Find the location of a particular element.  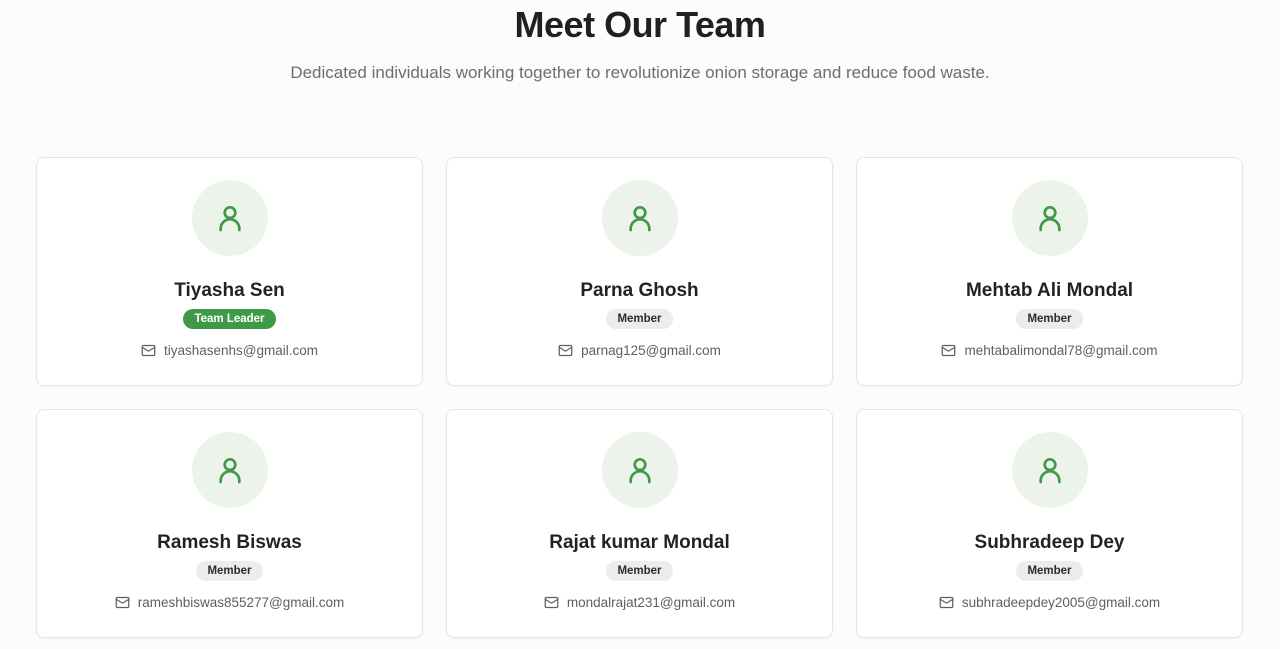

member-name: Rajat kumar Mondal is located at coordinates (639, 542).